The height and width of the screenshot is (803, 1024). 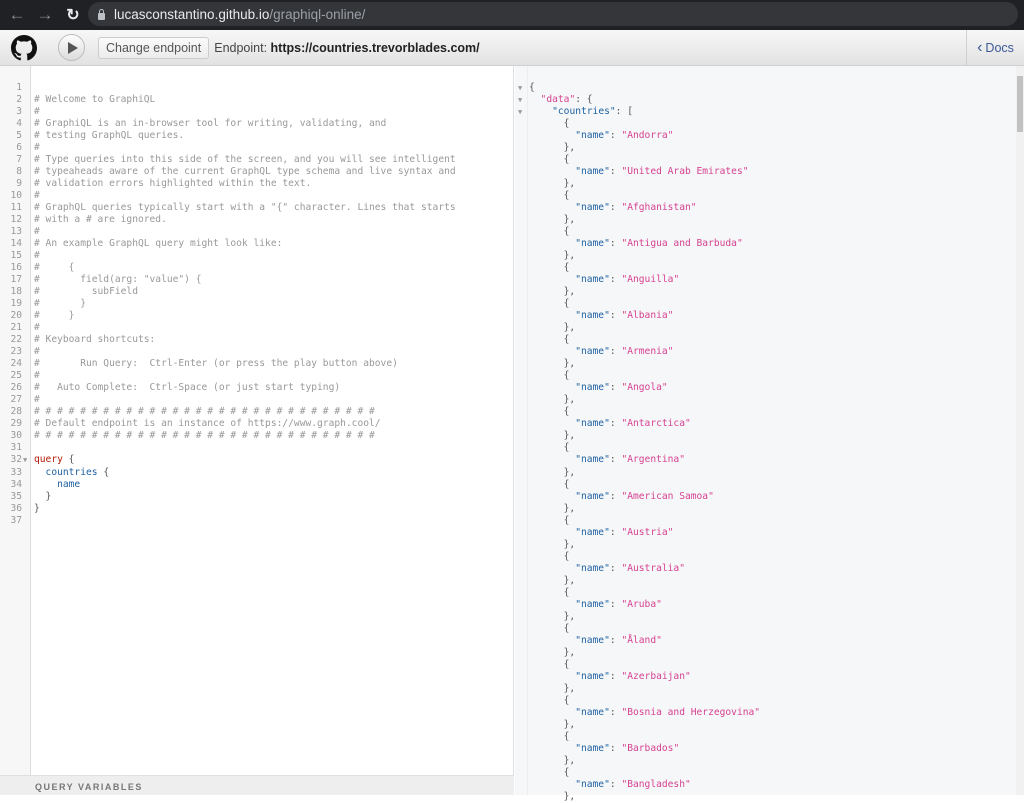 What do you see at coordinates (16, 484) in the screenshot?
I see `line-number: 34` at bounding box center [16, 484].